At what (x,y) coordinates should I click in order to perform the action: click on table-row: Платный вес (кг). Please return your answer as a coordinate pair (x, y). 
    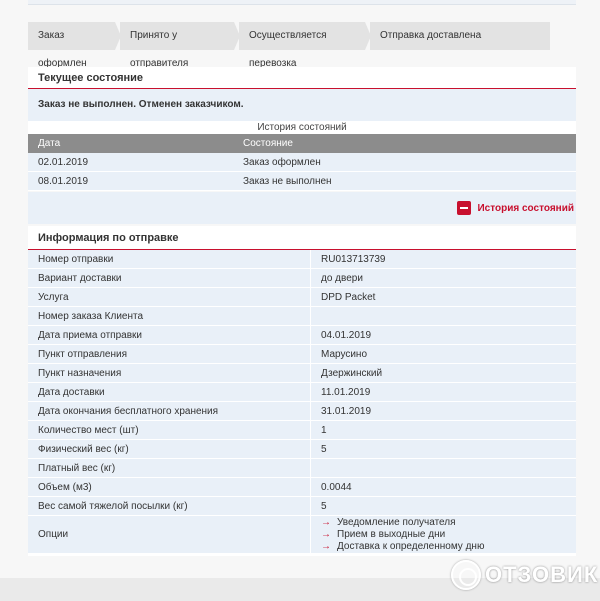
    Looking at the image, I should click on (302, 468).